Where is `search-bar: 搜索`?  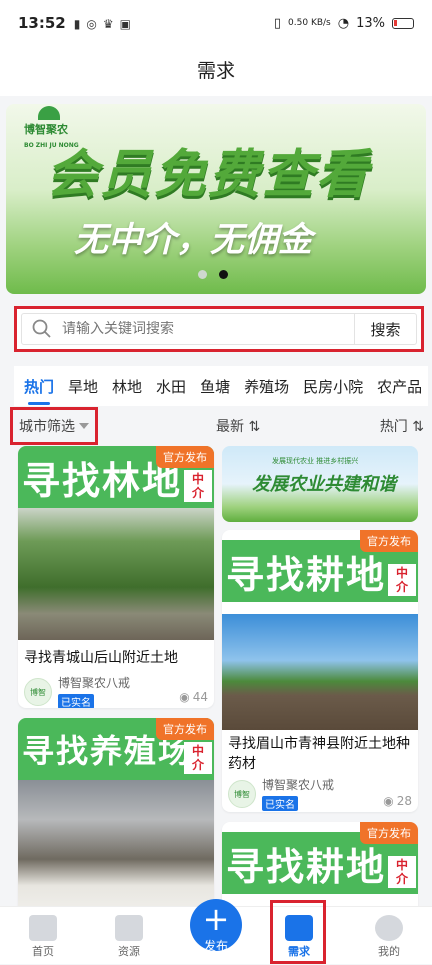
search-bar: 搜索 is located at coordinates (219, 329).